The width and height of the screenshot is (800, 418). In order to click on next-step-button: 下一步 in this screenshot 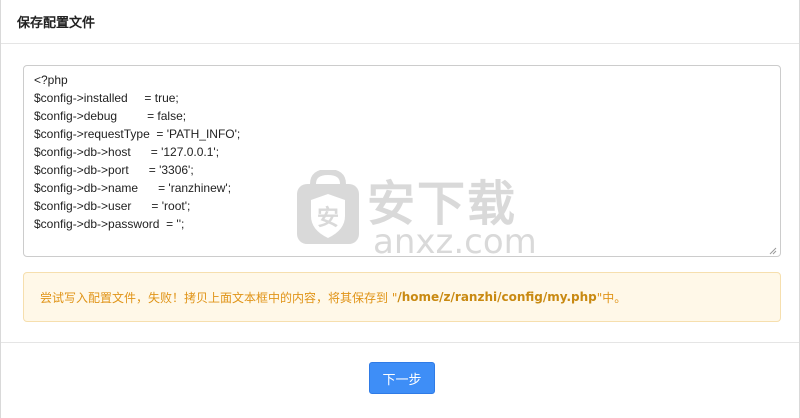, I will do `click(402, 378)`.